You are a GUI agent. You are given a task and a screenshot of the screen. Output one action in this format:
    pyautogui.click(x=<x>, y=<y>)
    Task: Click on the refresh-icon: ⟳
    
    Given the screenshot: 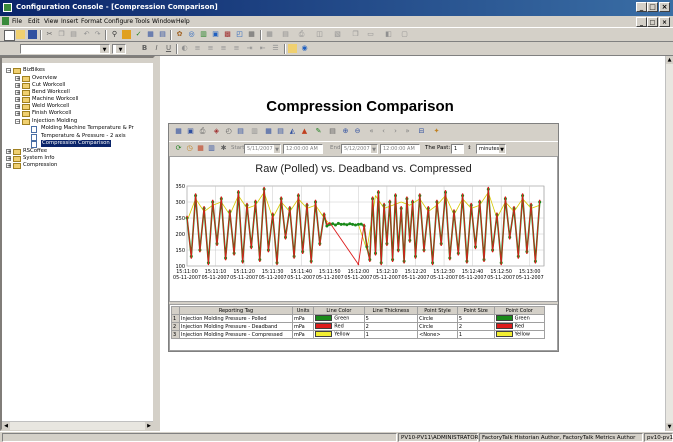 What is the action you would take?
    pyautogui.click(x=178, y=148)
    